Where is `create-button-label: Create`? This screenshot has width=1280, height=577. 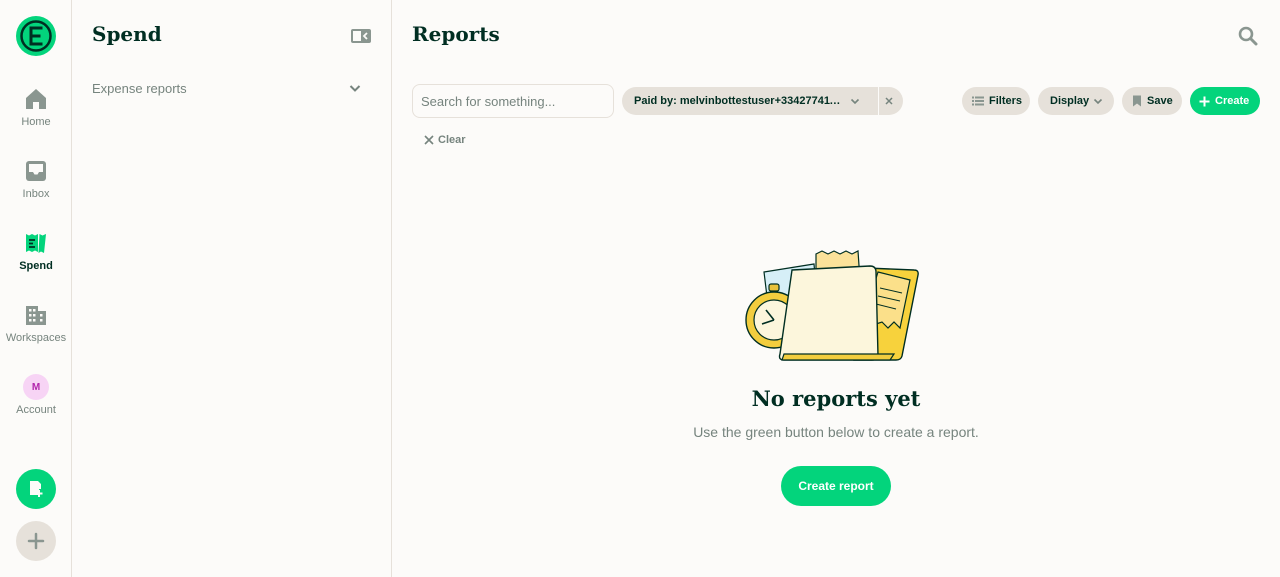 create-button-label: Create is located at coordinates (1232, 101).